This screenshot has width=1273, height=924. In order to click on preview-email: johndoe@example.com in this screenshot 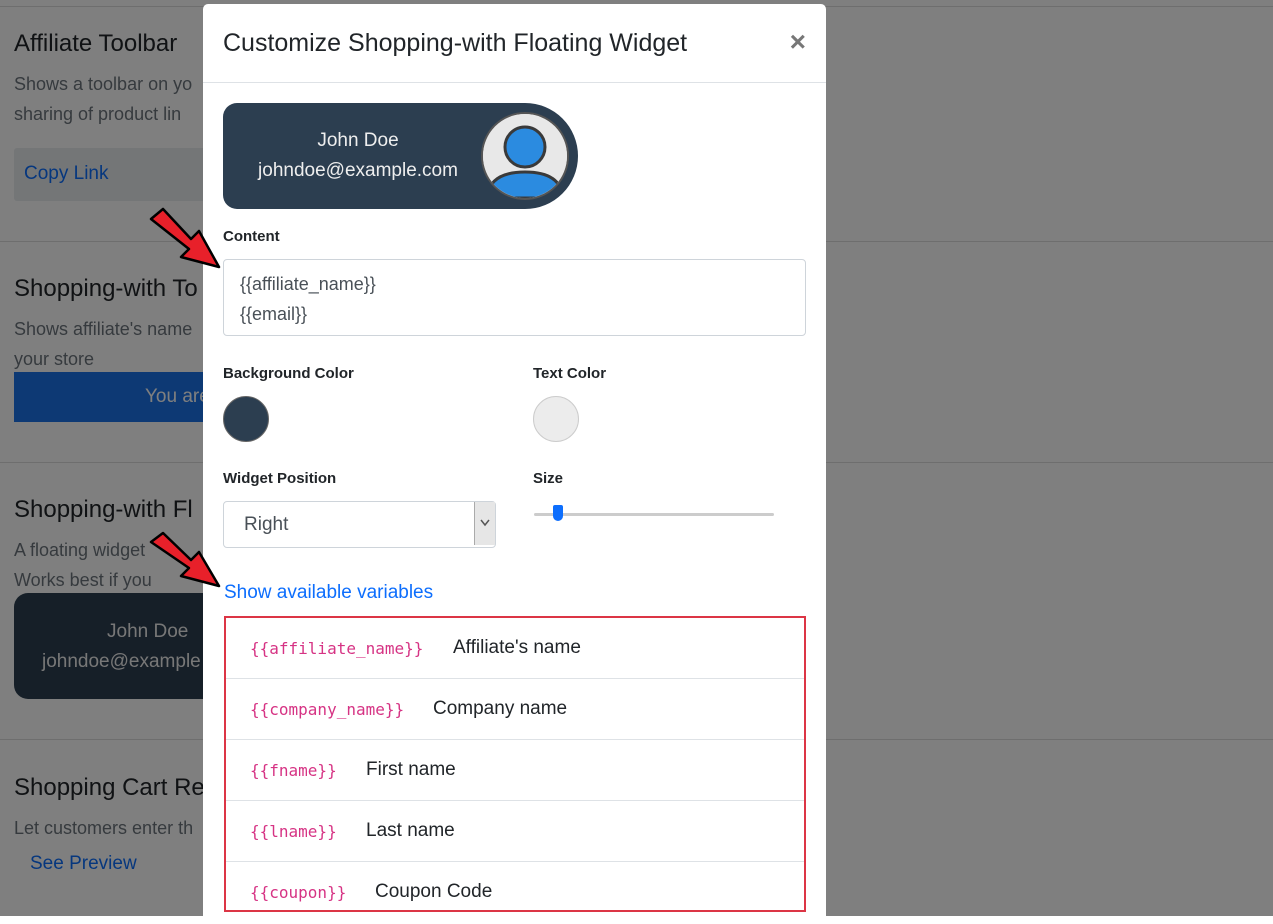, I will do `click(358, 170)`.